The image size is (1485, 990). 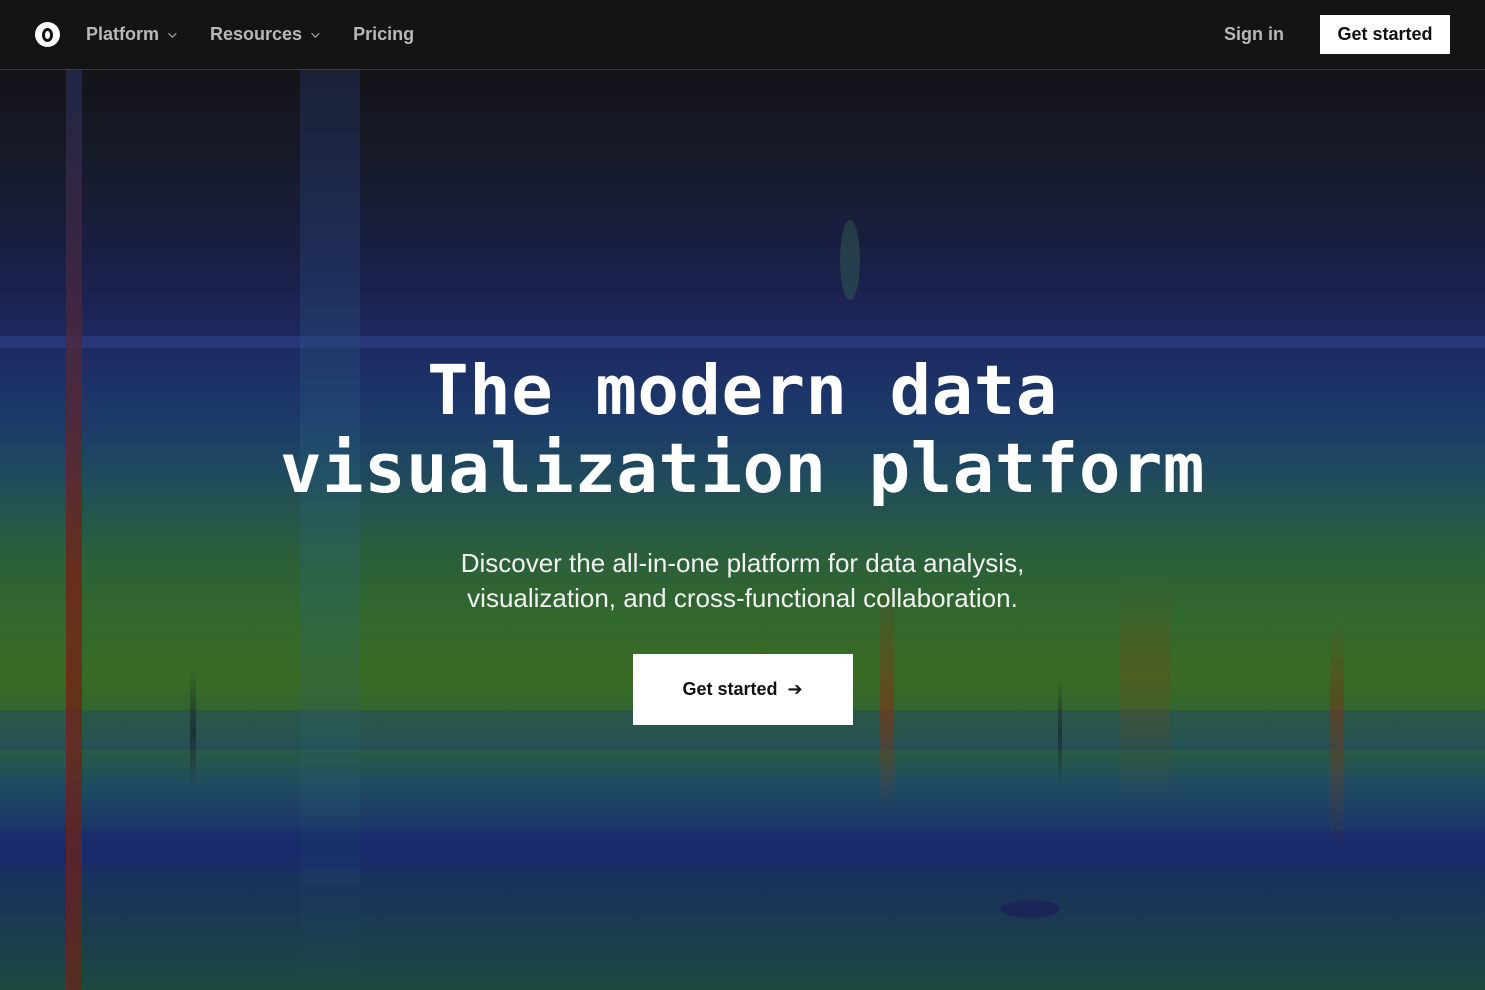 What do you see at coordinates (742, 469) in the screenshot?
I see `hero-title-line: visualization platform` at bounding box center [742, 469].